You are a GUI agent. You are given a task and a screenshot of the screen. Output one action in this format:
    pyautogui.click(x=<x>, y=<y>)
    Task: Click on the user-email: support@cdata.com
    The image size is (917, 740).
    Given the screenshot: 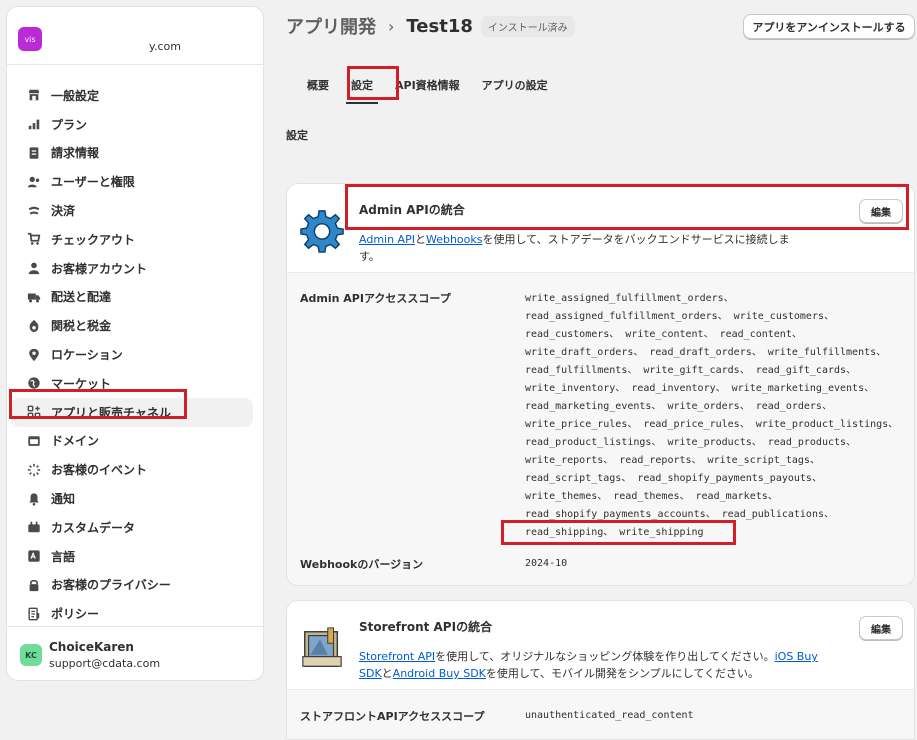 What is the action you would take?
    pyautogui.click(x=105, y=663)
    